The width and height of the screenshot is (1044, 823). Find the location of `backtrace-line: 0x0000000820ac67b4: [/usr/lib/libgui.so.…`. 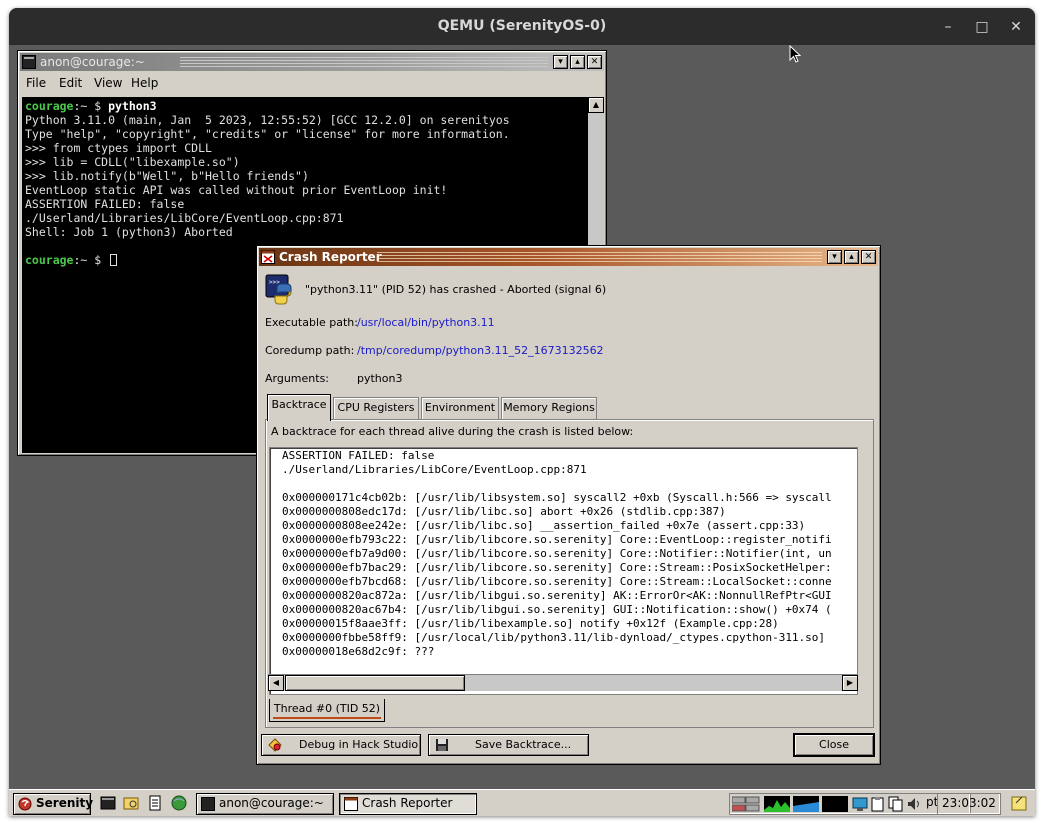

backtrace-line: 0x0000000820ac67b4: [/usr/lib/libgui.so.… is located at coordinates (557, 609).